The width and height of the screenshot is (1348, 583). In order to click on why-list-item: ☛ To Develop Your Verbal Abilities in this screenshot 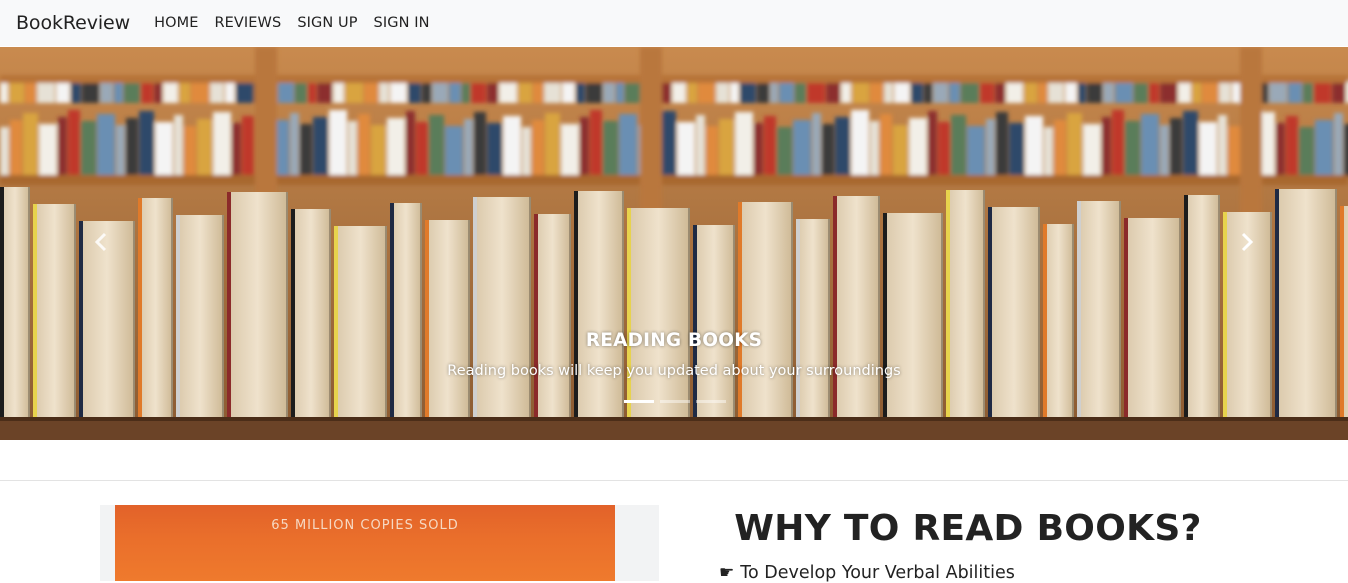, I will do `click(867, 573)`.